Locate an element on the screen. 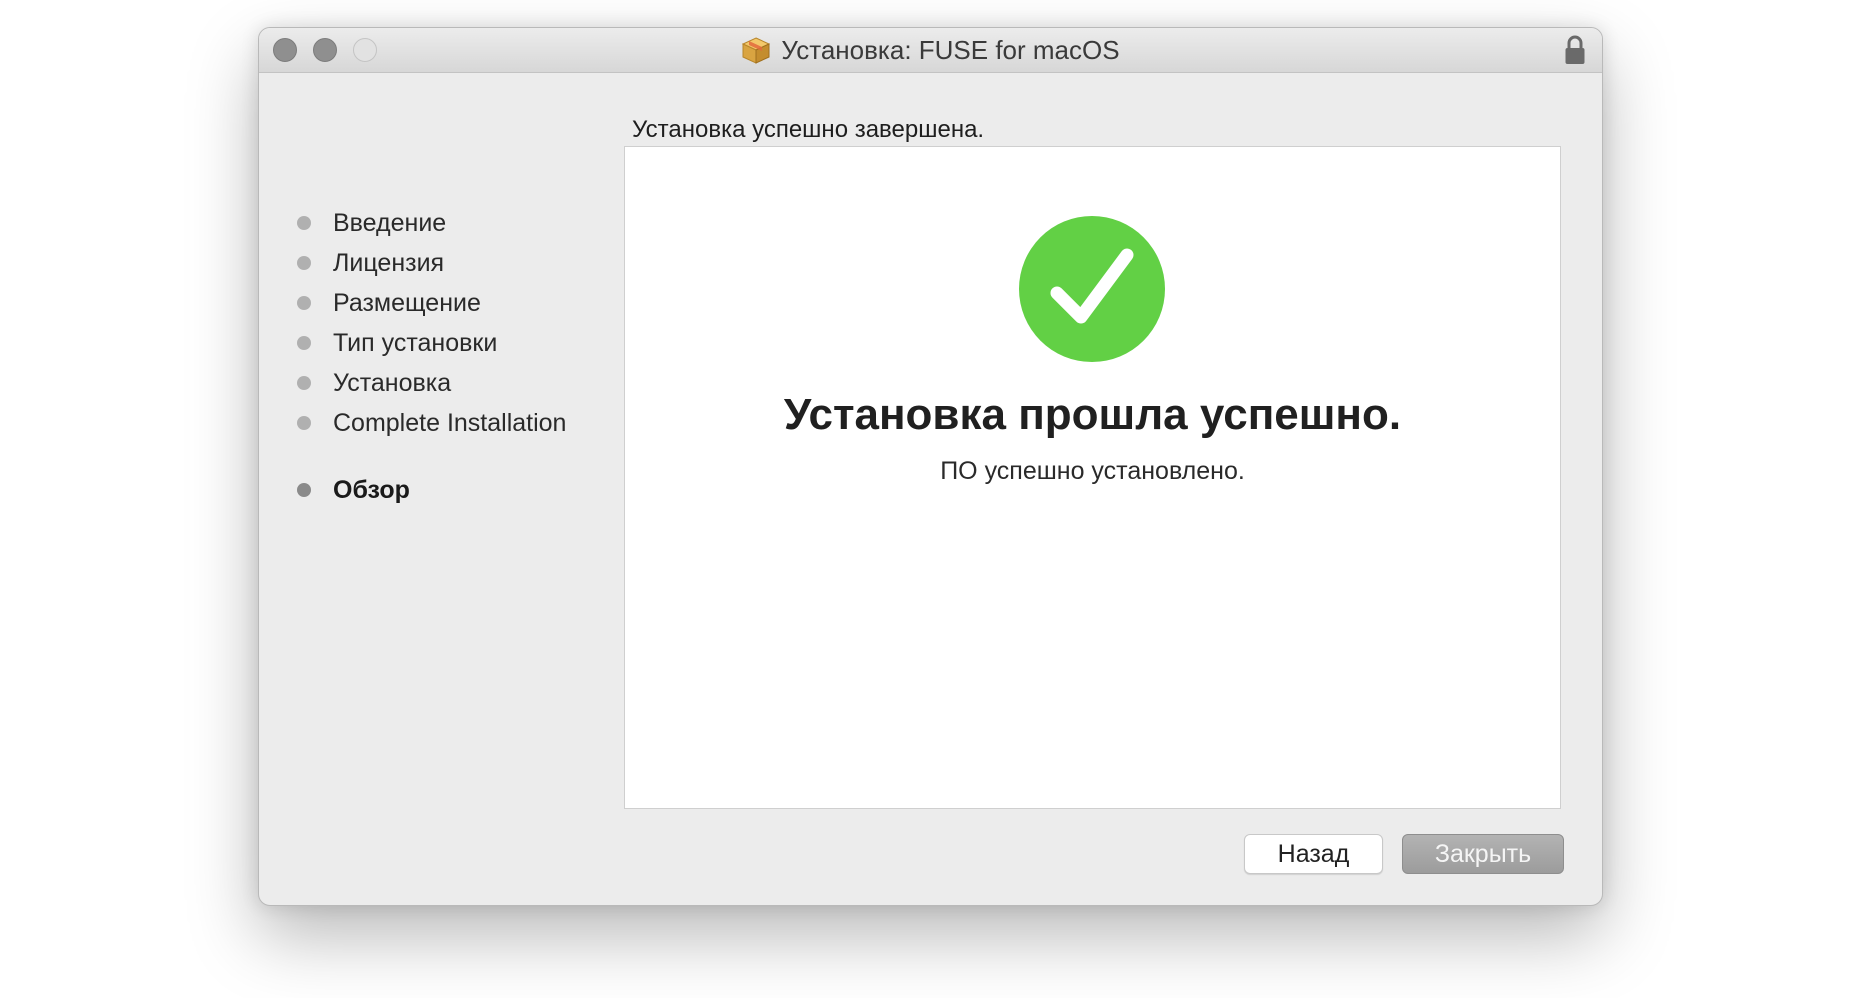  sidebar-step-destination: Размещение is located at coordinates (389, 303).